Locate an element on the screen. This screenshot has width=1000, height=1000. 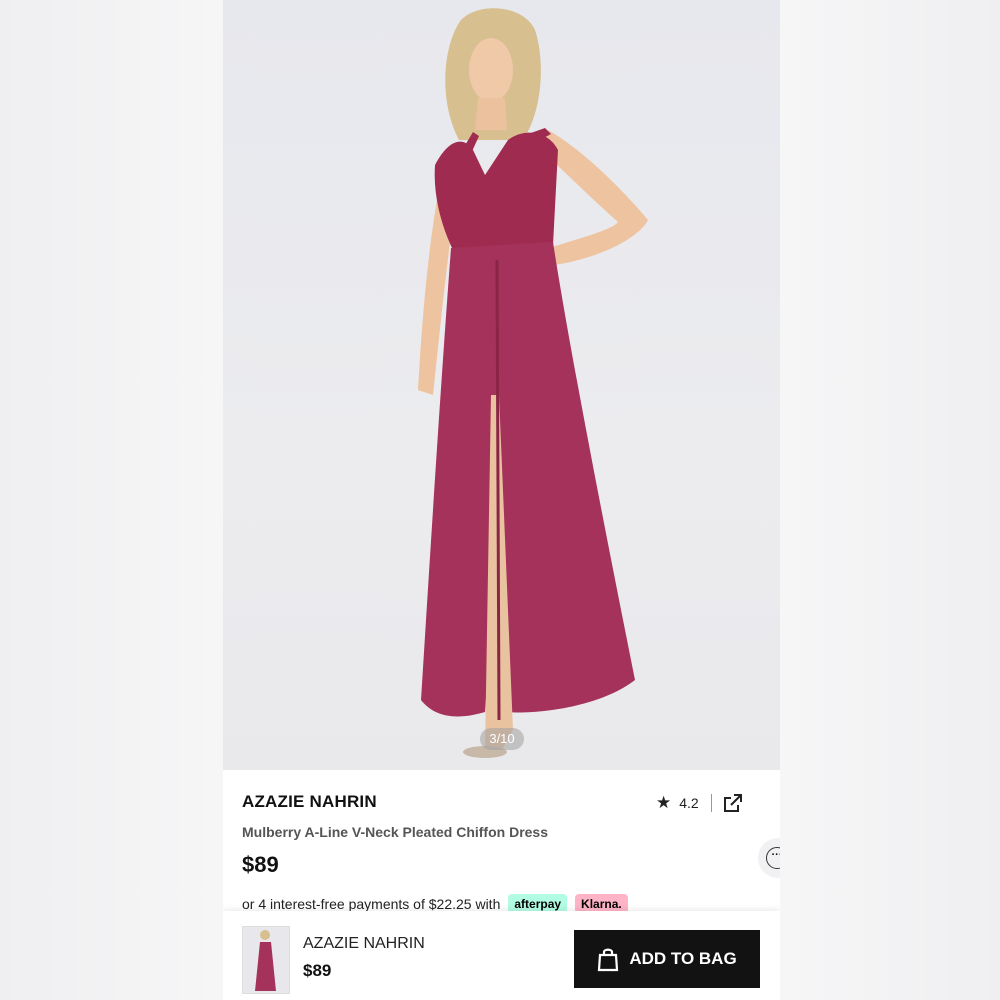
image-counter: 3/10 is located at coordinates (502, 739).